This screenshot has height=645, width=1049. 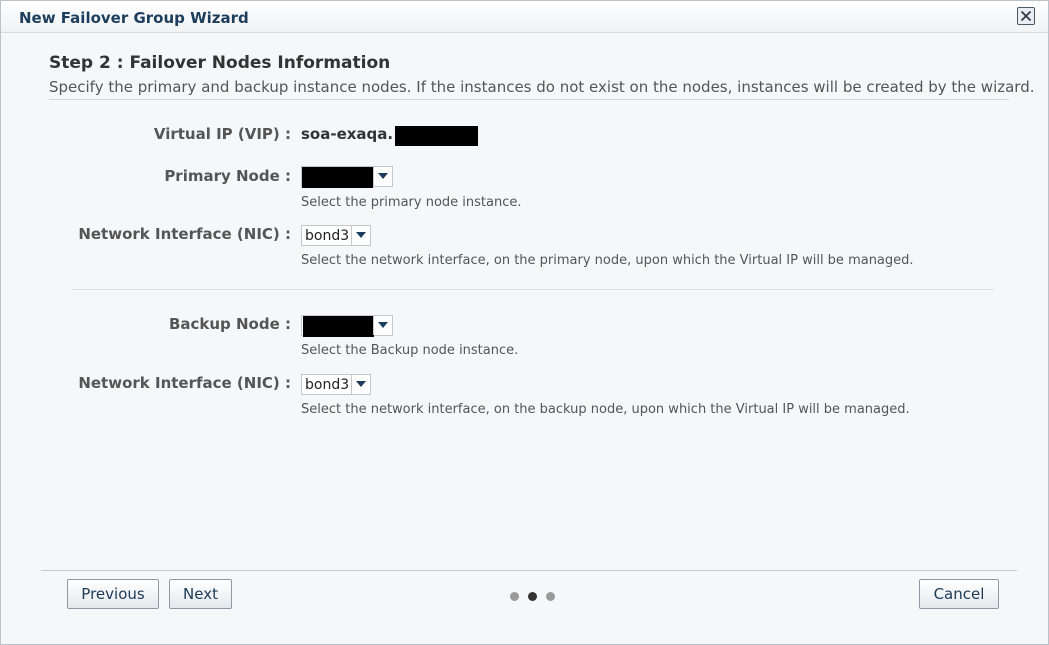 I want to click on vip-value: soa-exaqa., so click(x=347, y=134).